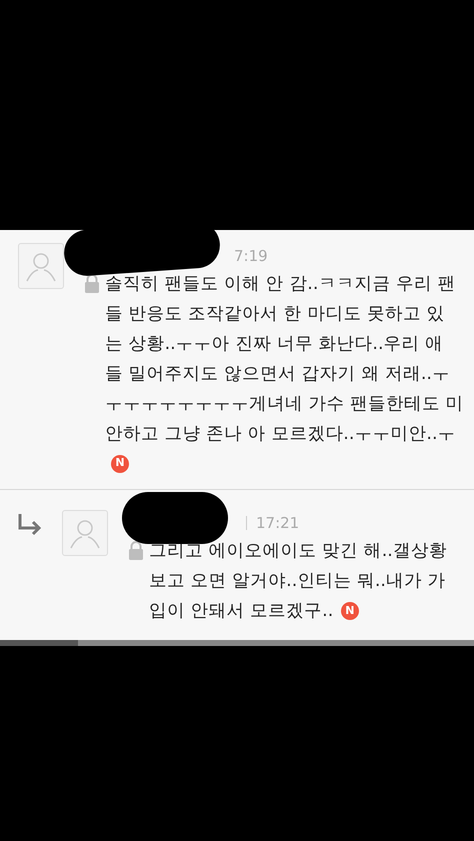 Image resolution: width=474 pixels, height=841 pixels. I want to click on comment-time: 7:19, so click(251, 256).